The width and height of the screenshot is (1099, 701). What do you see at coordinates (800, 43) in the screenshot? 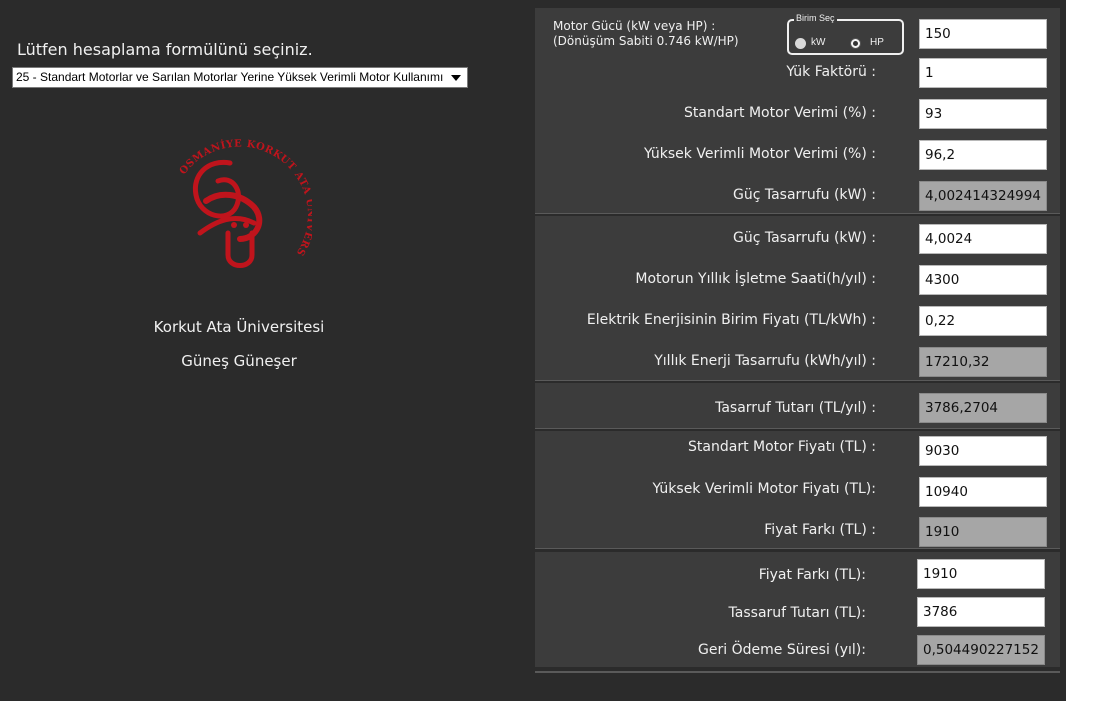
I see `unit-kw-radio` at bounding box center [800, 43].